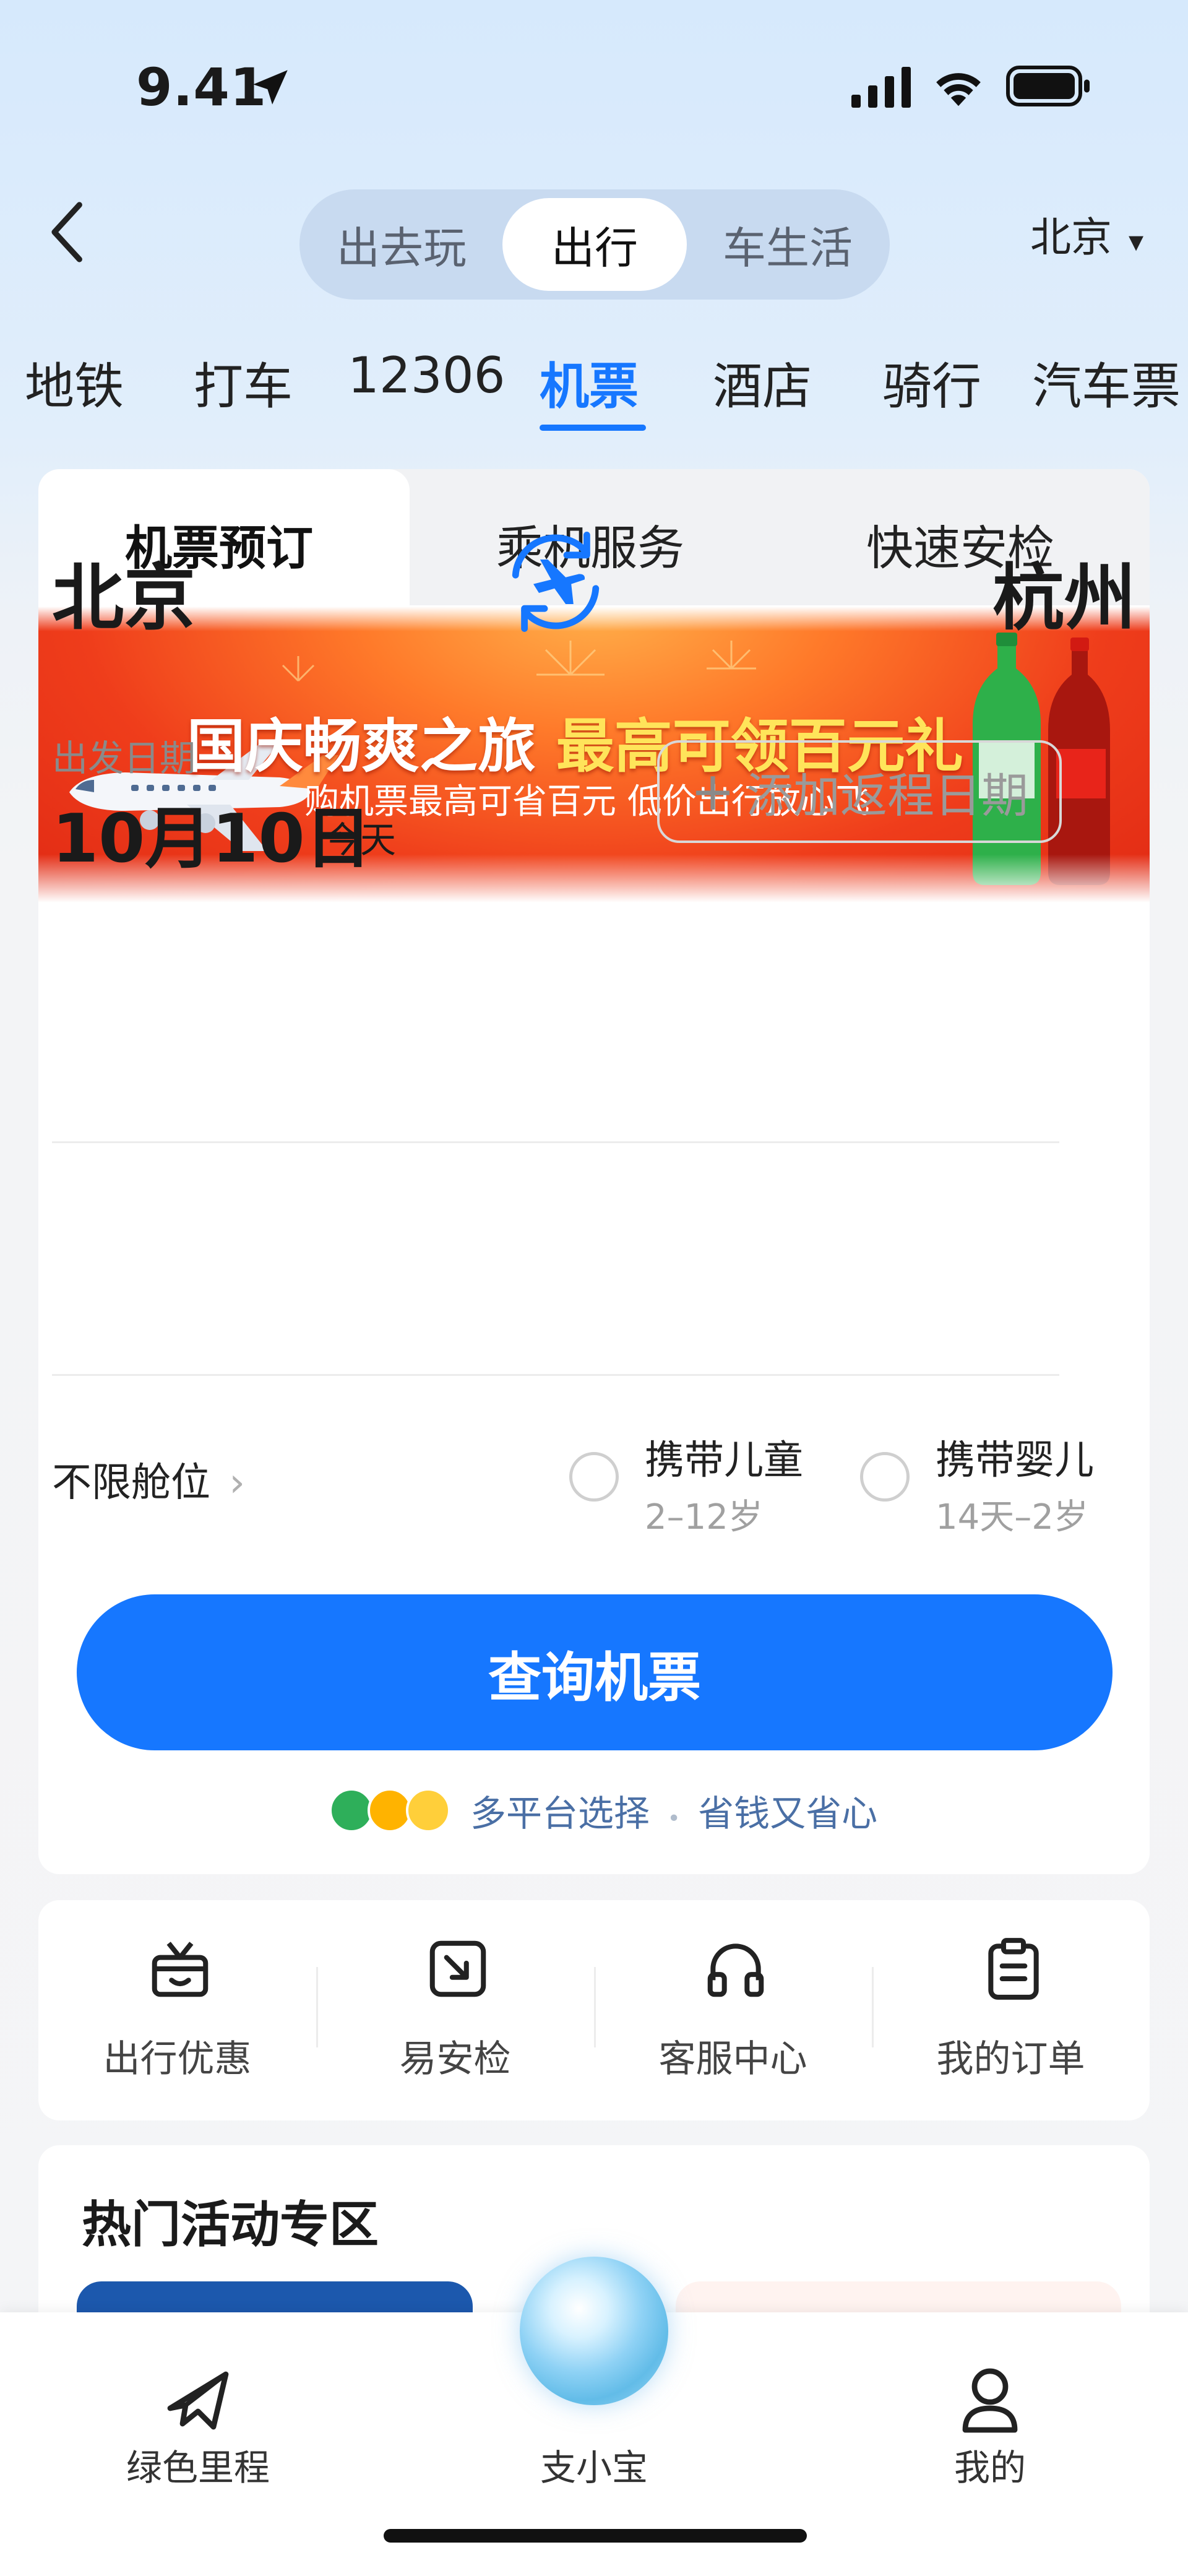 The height and width of the screenshot is (2576, 1188). What do you see at coordinates (457, 1968) in the screenshot?
I see `security-check-icon` at bounding box center [457, 1968].